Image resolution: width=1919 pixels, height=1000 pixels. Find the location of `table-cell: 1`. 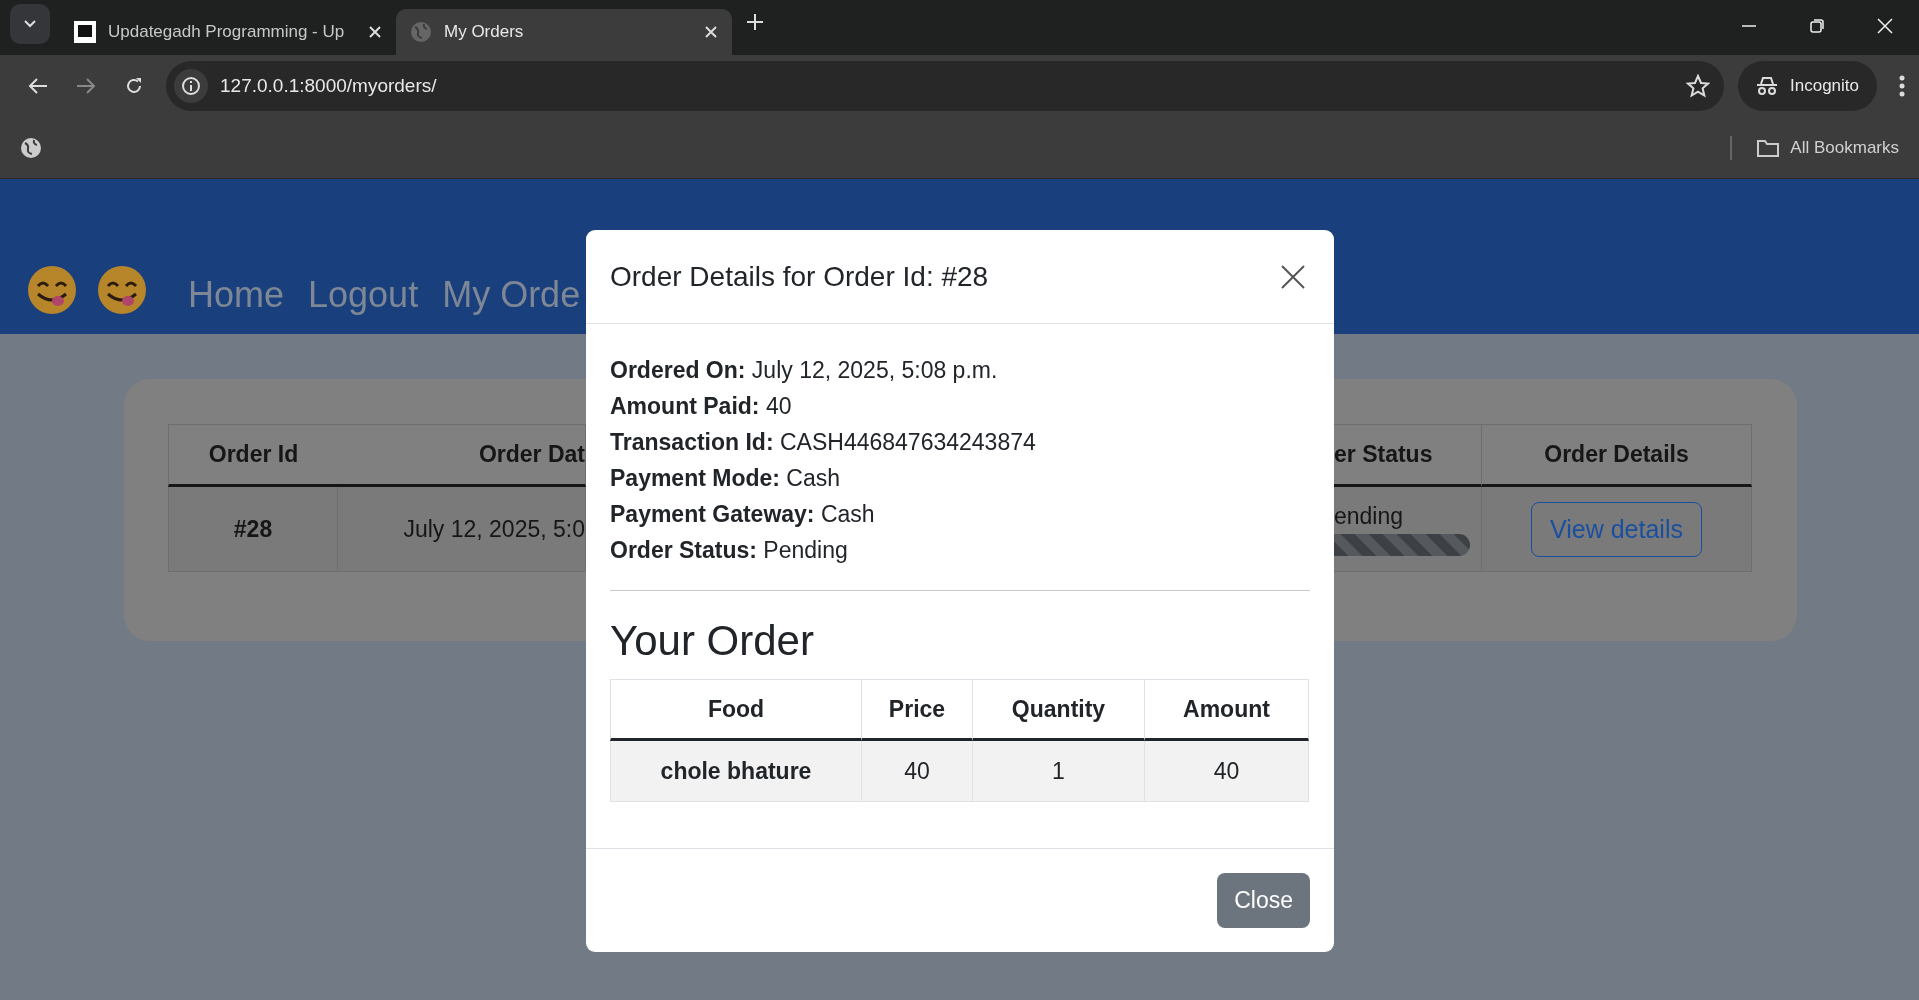

table-cell: 1 is located at coordinates (1059, 771).